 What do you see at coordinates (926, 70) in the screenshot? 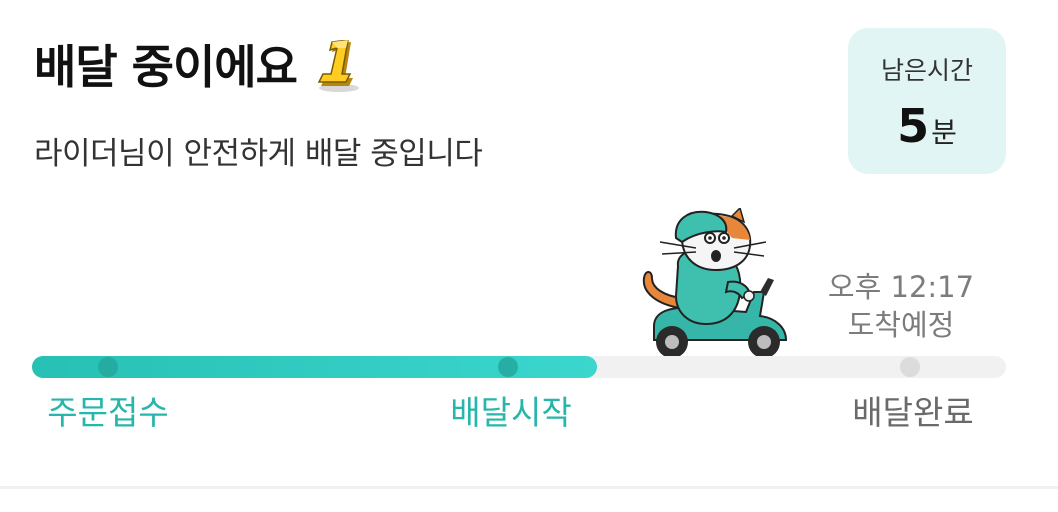
I see `remaining-time-label: 남은시간` at bounding box center [926, 70].